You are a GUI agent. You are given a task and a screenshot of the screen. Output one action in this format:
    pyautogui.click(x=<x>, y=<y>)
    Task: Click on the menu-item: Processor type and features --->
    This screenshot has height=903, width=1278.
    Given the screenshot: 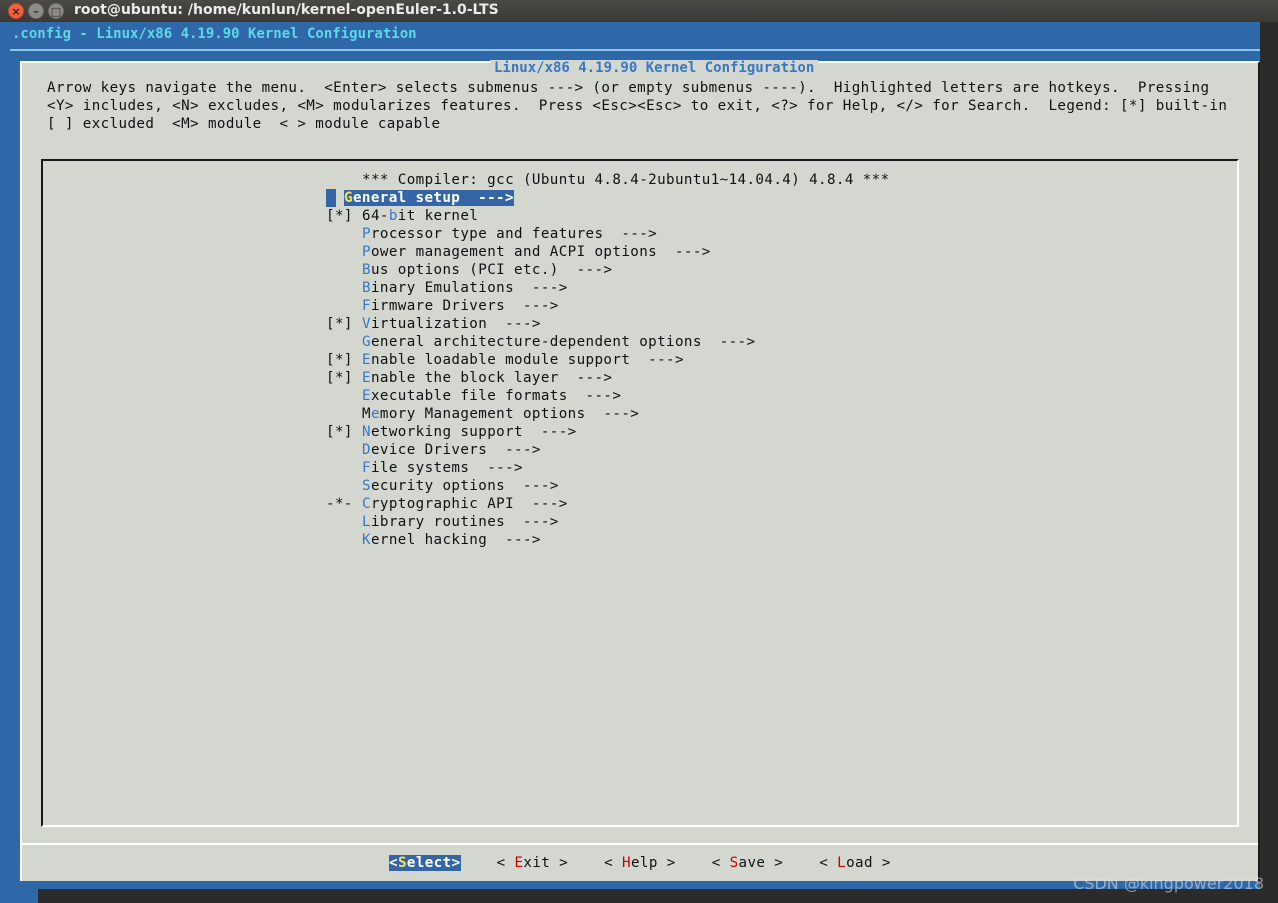 What is the action you would take?
    pyautogui.click(x=491, y=234)
    